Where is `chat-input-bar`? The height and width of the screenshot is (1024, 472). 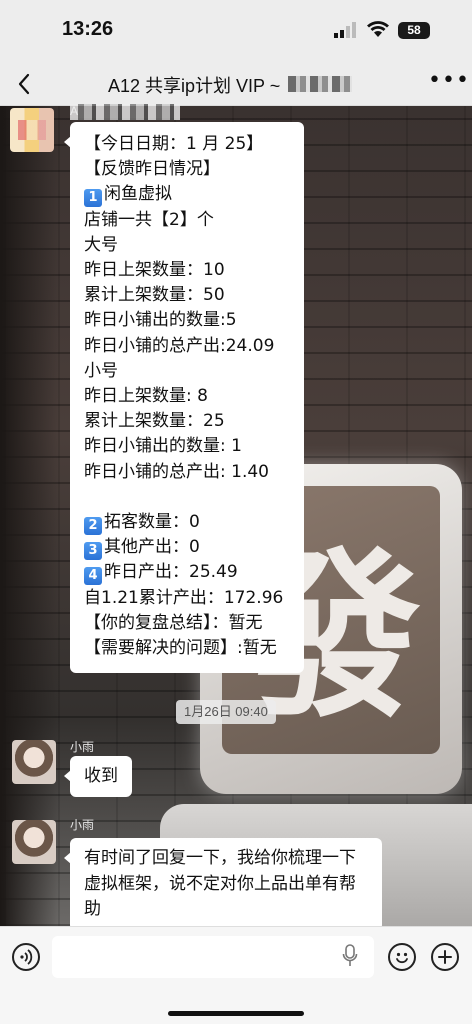 chat-input-bar is located at coordinates (236, 975).